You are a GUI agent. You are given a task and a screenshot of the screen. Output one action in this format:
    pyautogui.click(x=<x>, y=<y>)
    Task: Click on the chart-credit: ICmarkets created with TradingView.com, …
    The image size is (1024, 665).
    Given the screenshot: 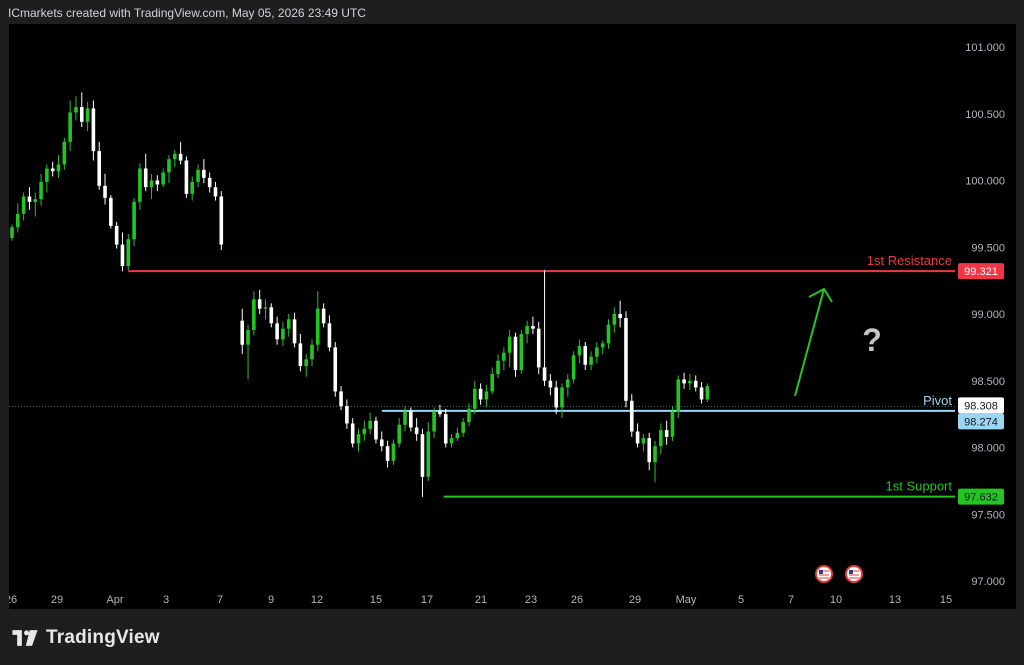 What is the action you would take?
    pyautogui.click(x=187, y=13)
    